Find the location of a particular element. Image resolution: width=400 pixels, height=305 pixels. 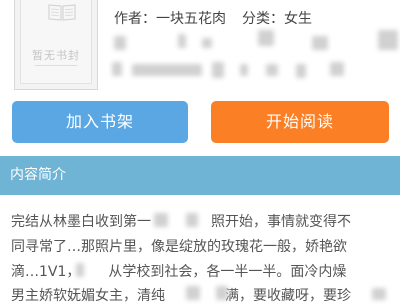

cover-divider is located at coordinates (56, 65).